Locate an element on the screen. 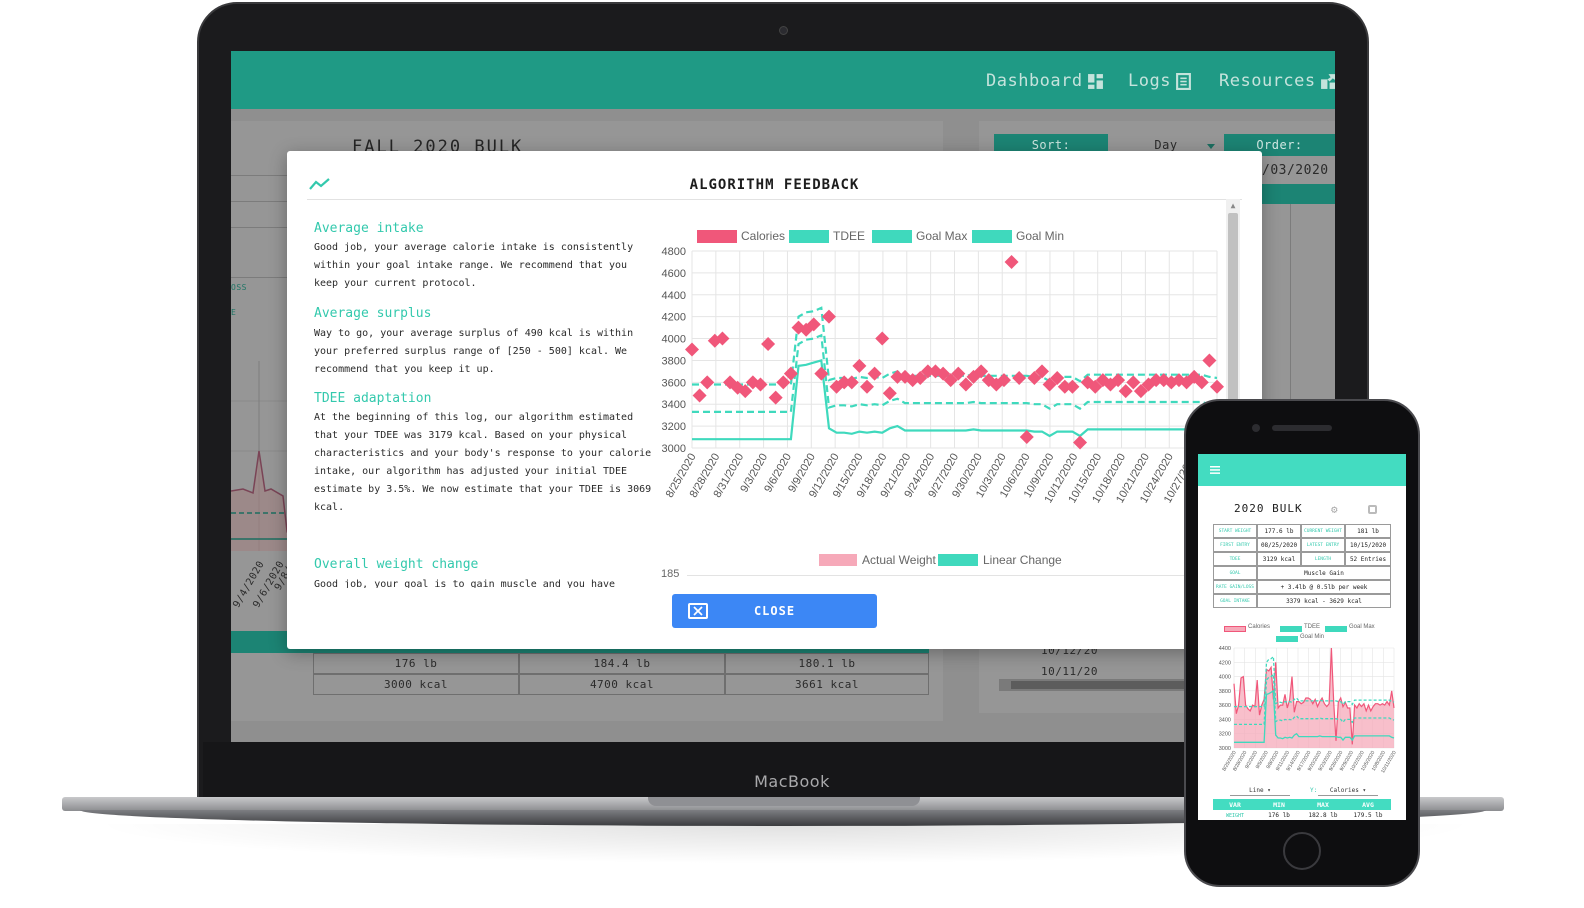 The height and width of the screenshot is (908, 1584). laptop-camera is located at coordinates (783, 30).